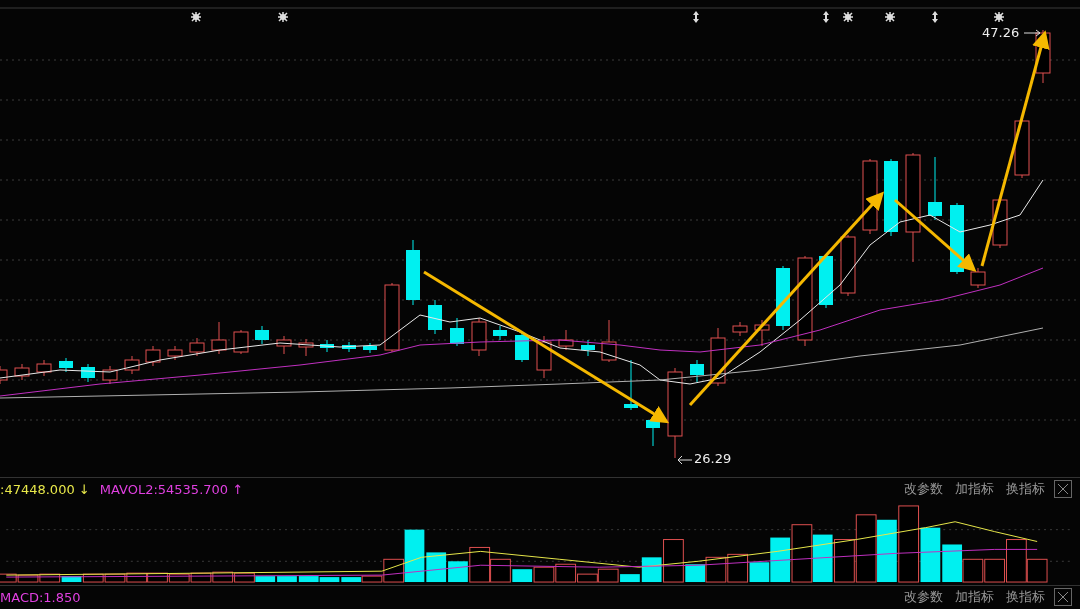 This screenshot has height=609, width=1080. Describe the element at coordinates (40, 597) in the screenshot. I see `indicator-value: MACD:1.850` at that location.